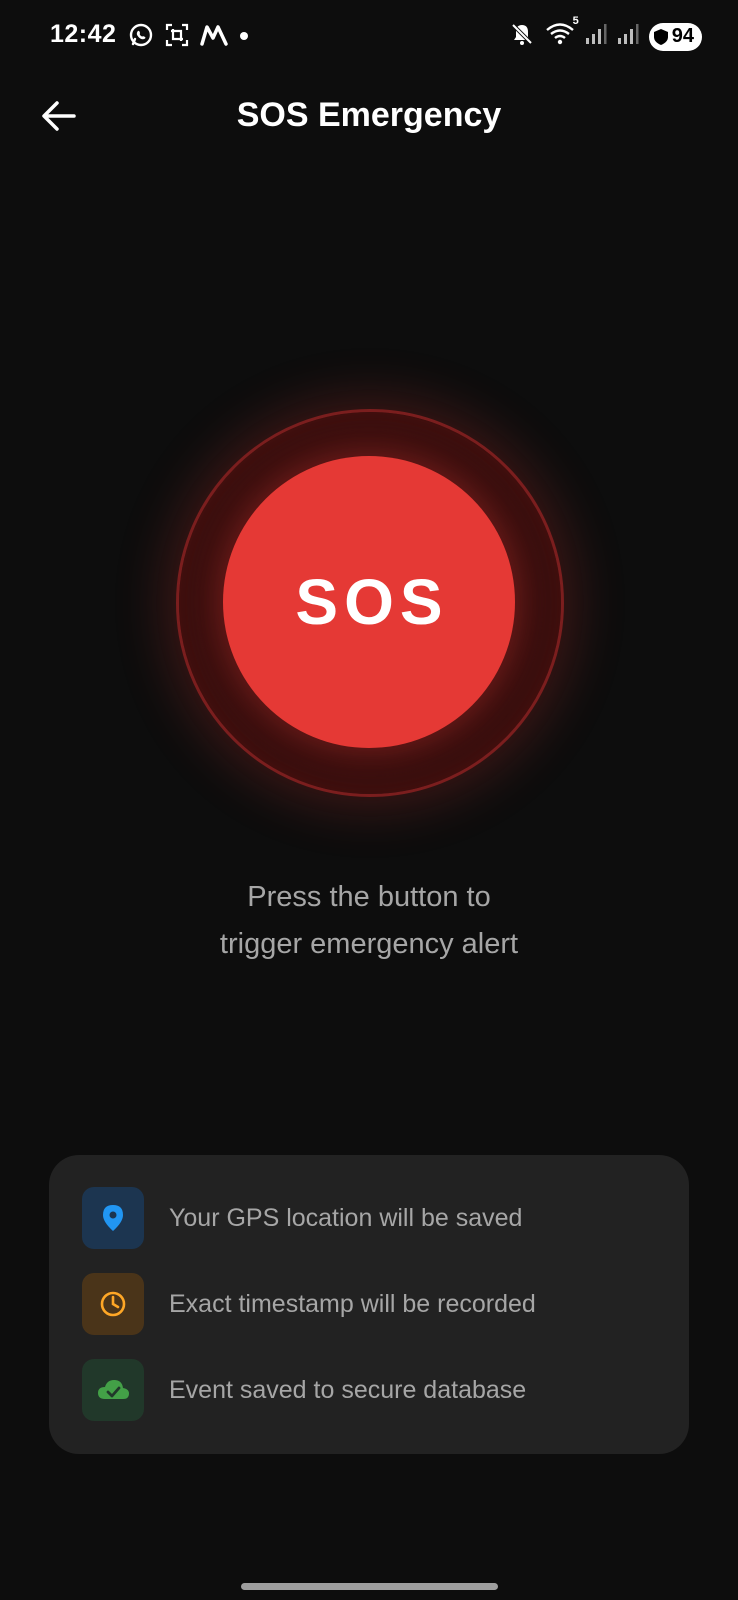 The height and width of the screenshot is (1600, 738). Describe the element at coordinates (113, 1390) in the screenshot. I see `cloud-check-icon` at that location.